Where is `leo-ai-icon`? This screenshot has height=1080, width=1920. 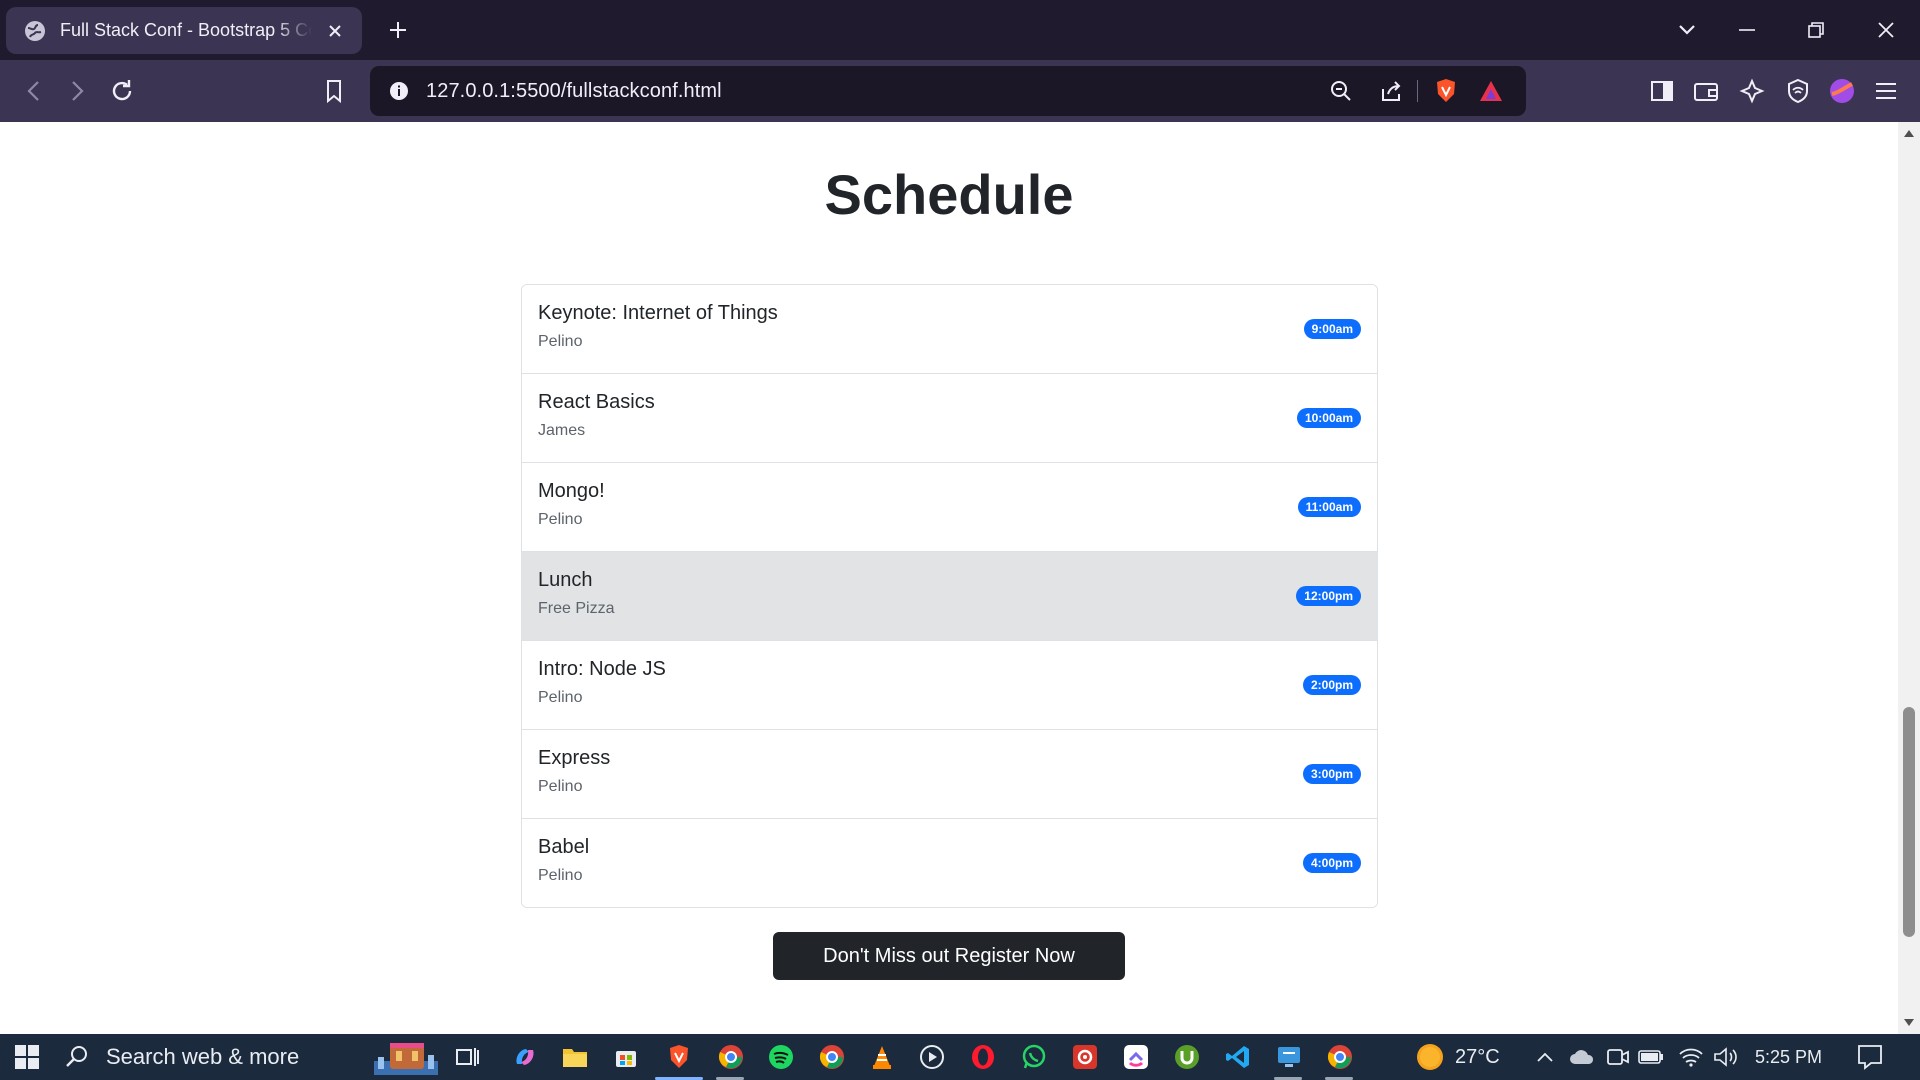
leo-ai-icon is located at coordinates (1752, 91).